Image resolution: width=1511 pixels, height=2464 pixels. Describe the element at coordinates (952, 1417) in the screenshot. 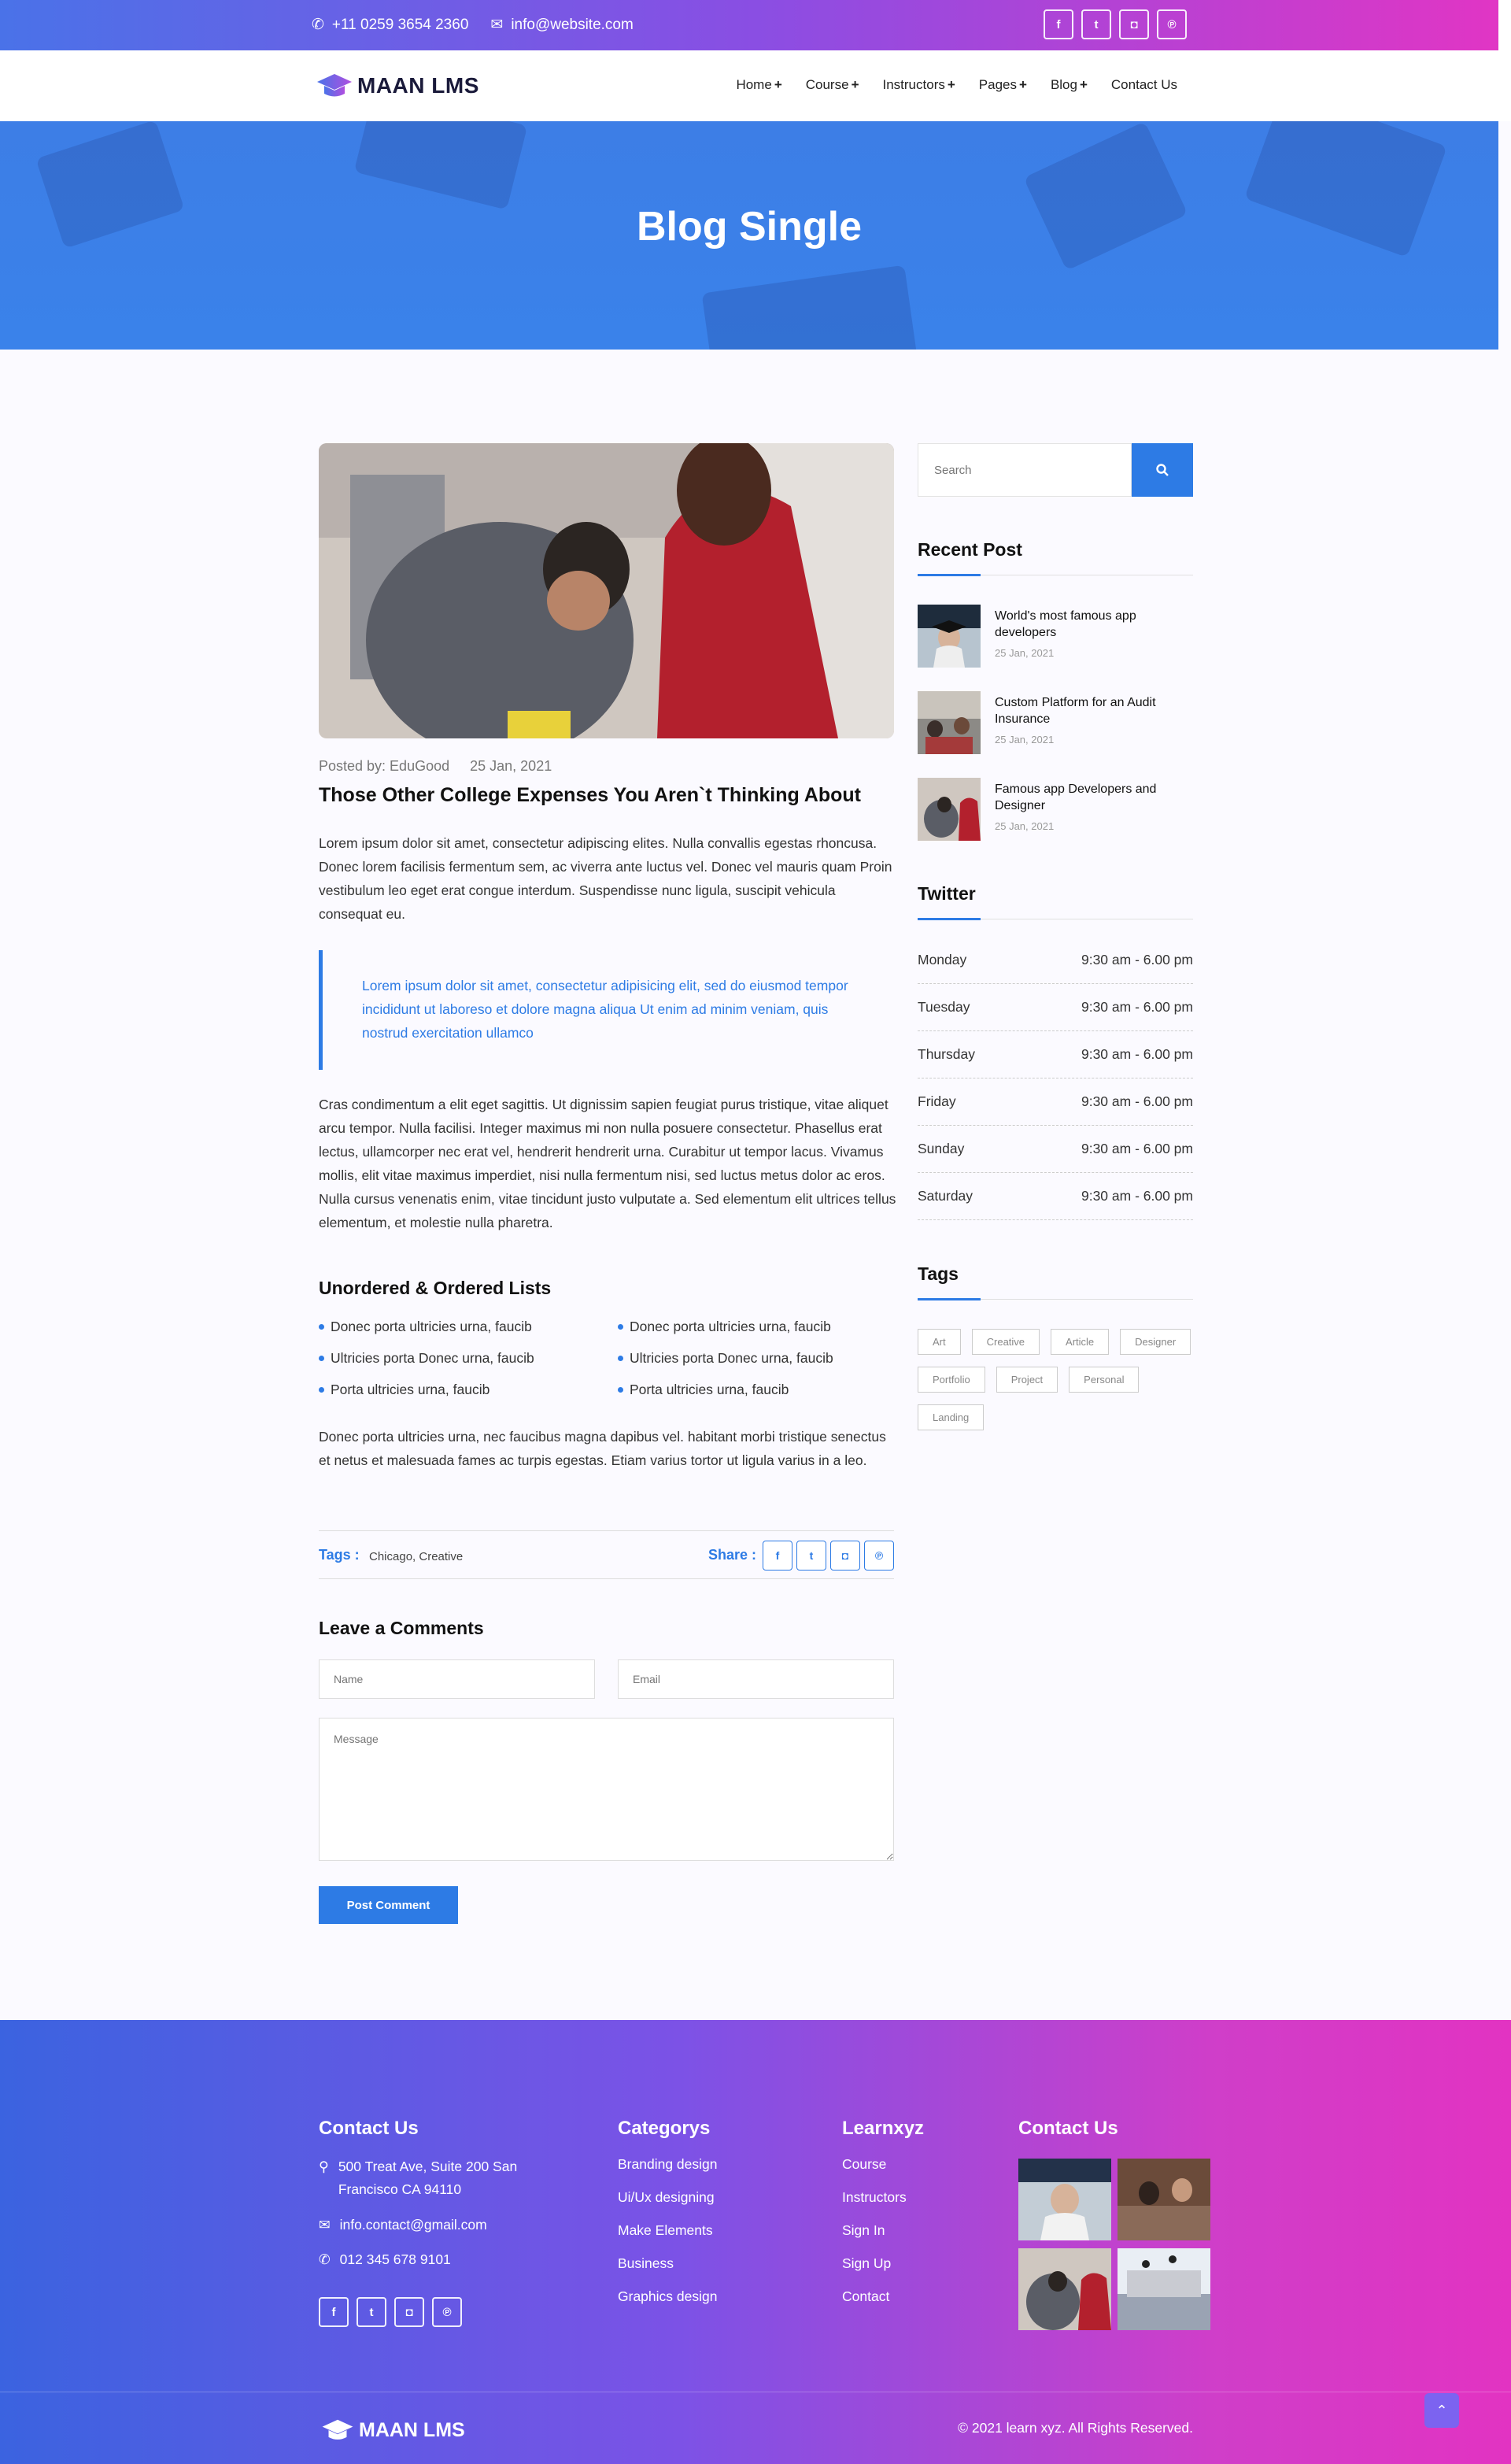

I see `tag-chip: Landing` at that location.